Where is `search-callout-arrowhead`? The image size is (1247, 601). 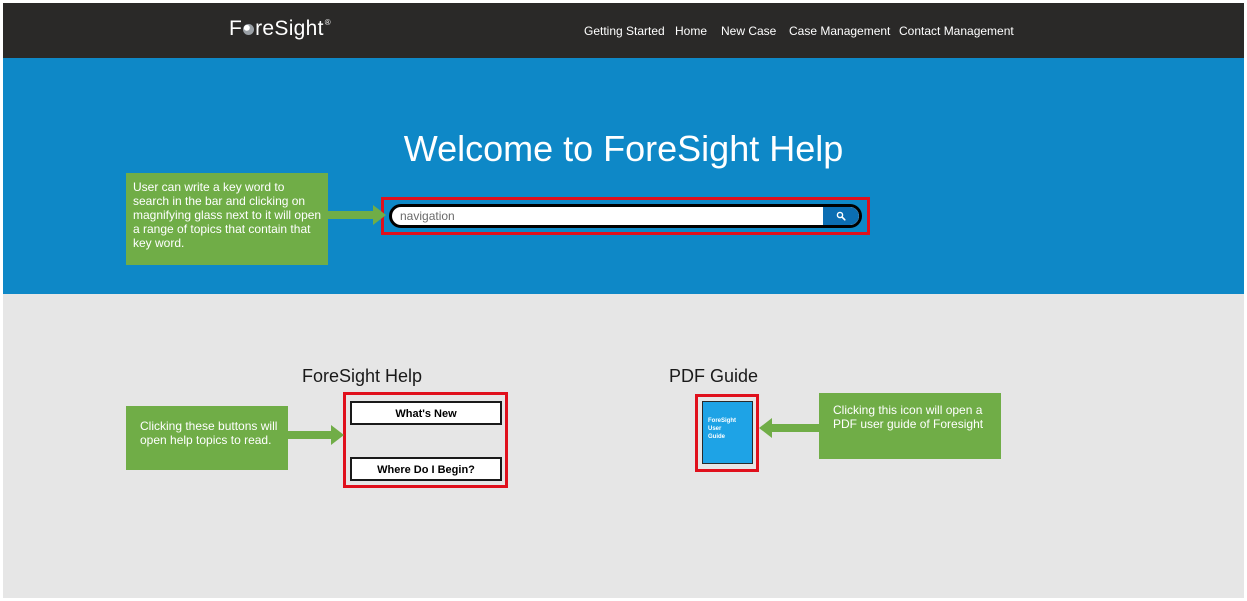
search-callout-arrowhead is located at coordinates (379, 215).